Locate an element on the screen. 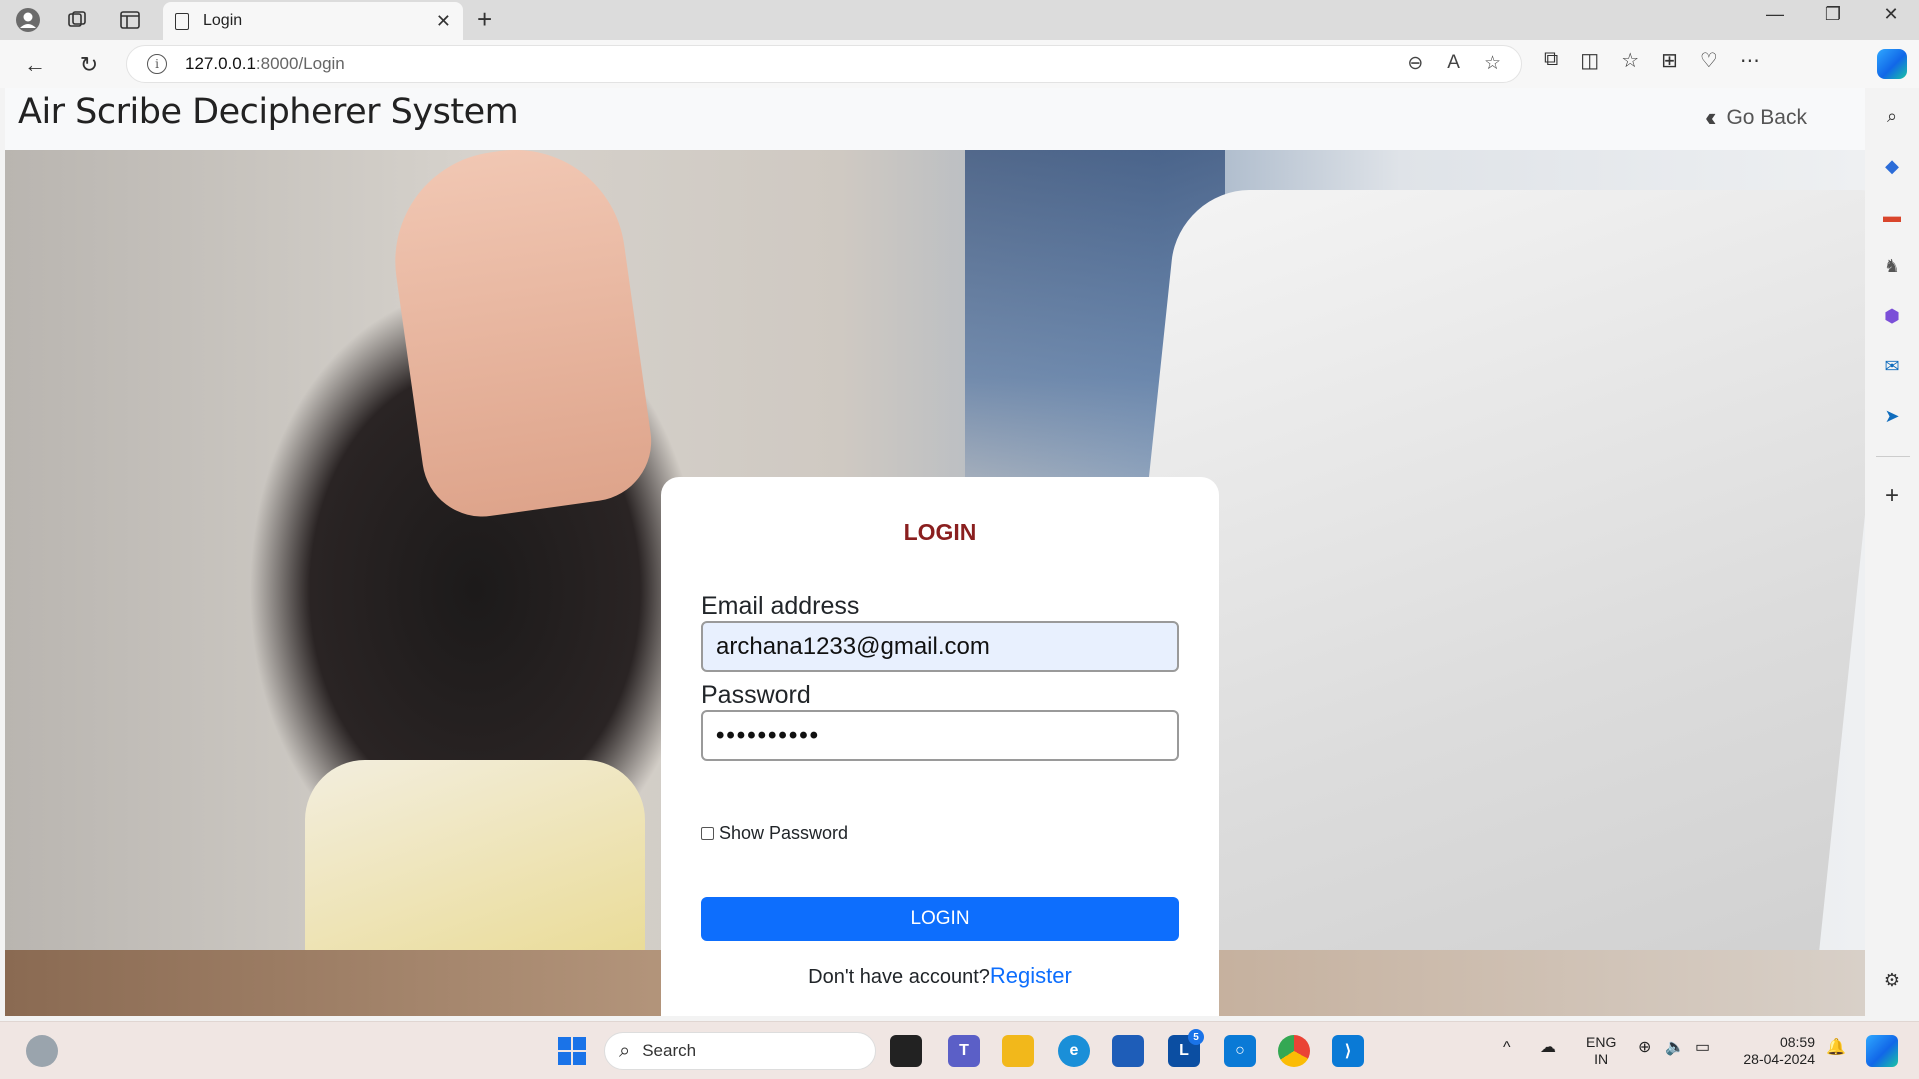 The height and width of the screenshot is (1079, 1919). vscode-icon: ⟩ is located at coordinates (1348, 1051).